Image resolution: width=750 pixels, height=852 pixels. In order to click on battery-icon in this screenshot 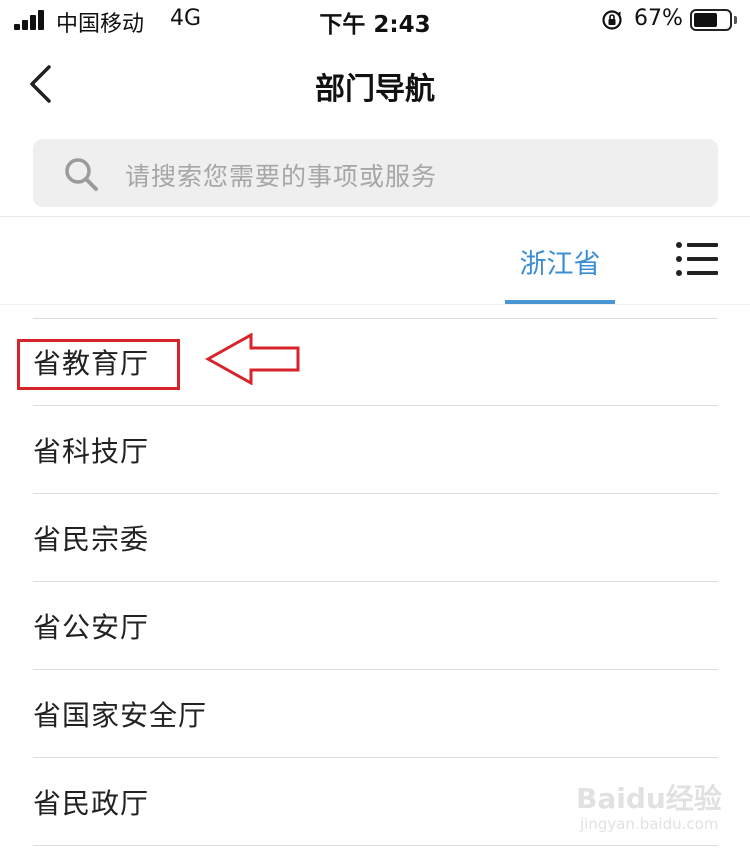, I will do `click(711, 20)`.